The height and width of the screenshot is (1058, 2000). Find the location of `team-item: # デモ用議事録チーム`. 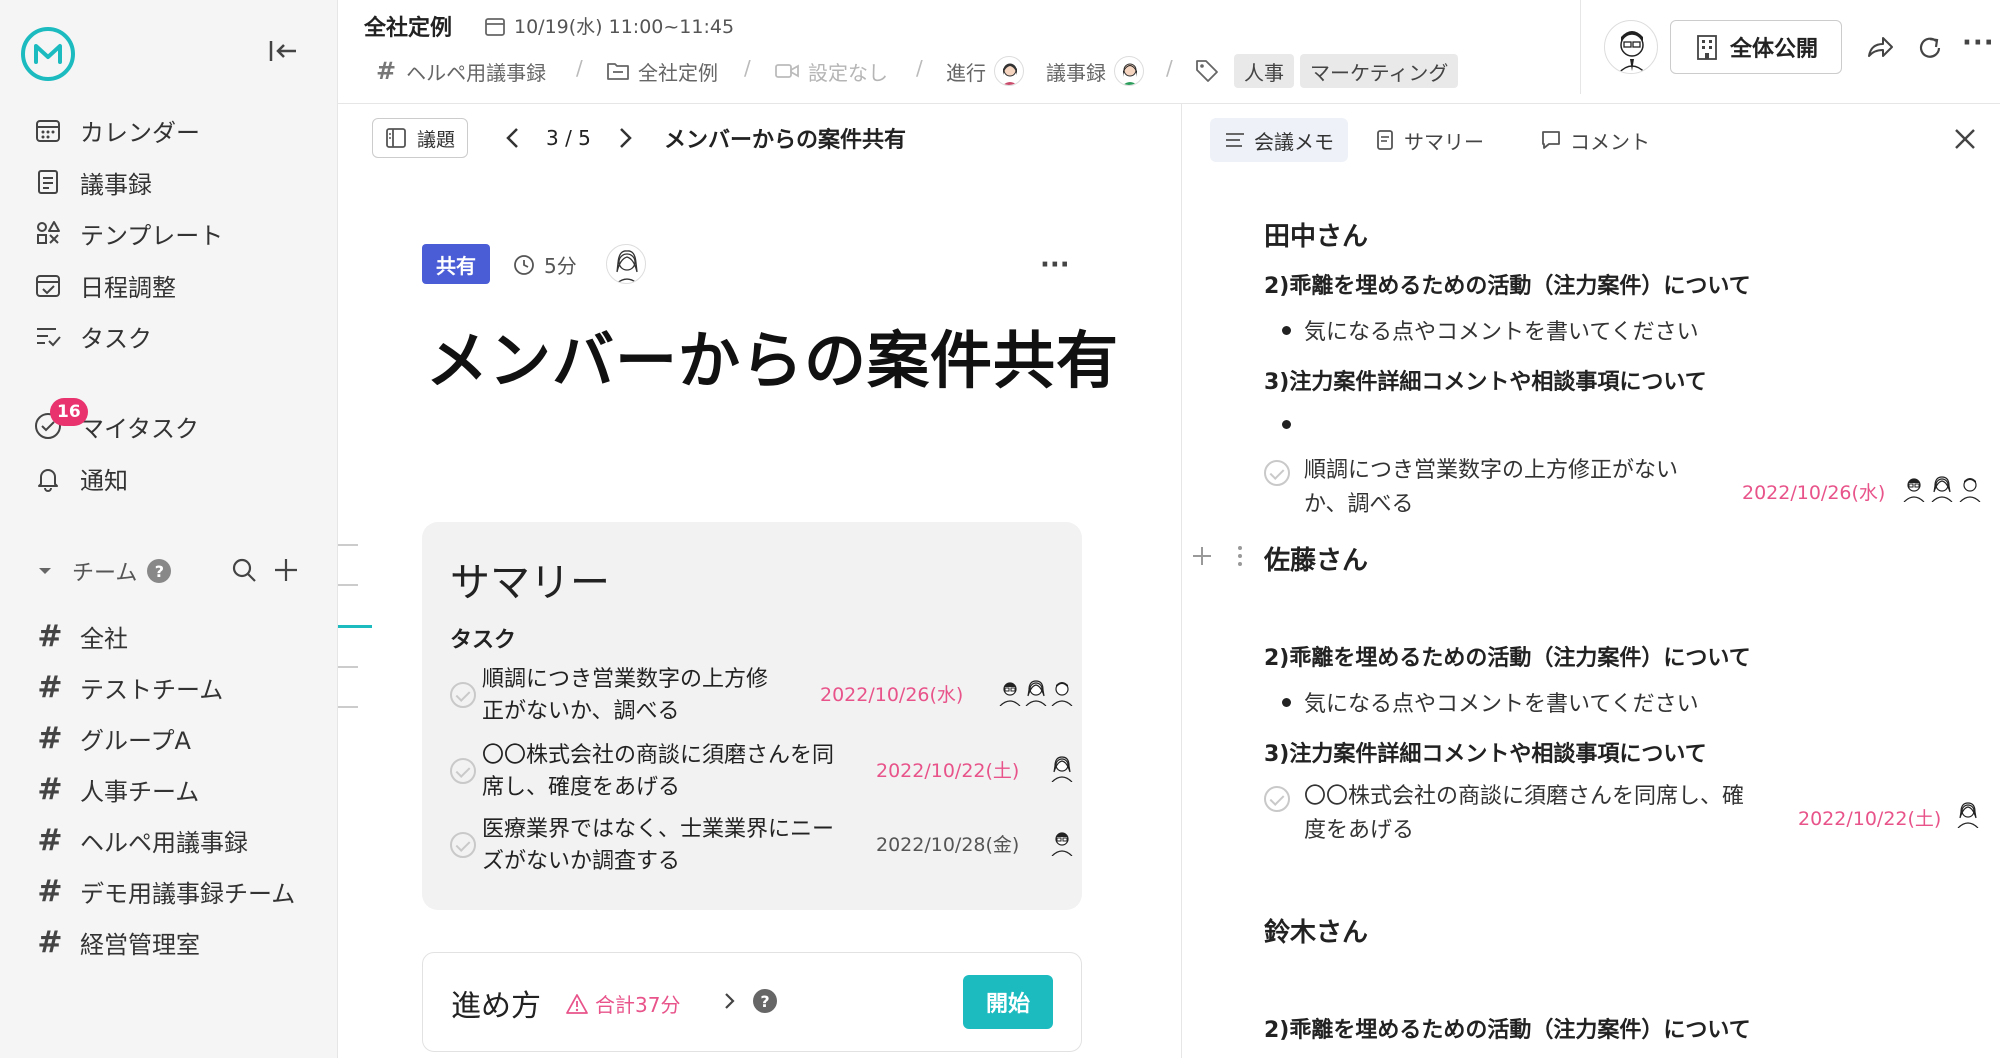

team-item: # デモ用議事録チーム is located at coordinates (164, 891).